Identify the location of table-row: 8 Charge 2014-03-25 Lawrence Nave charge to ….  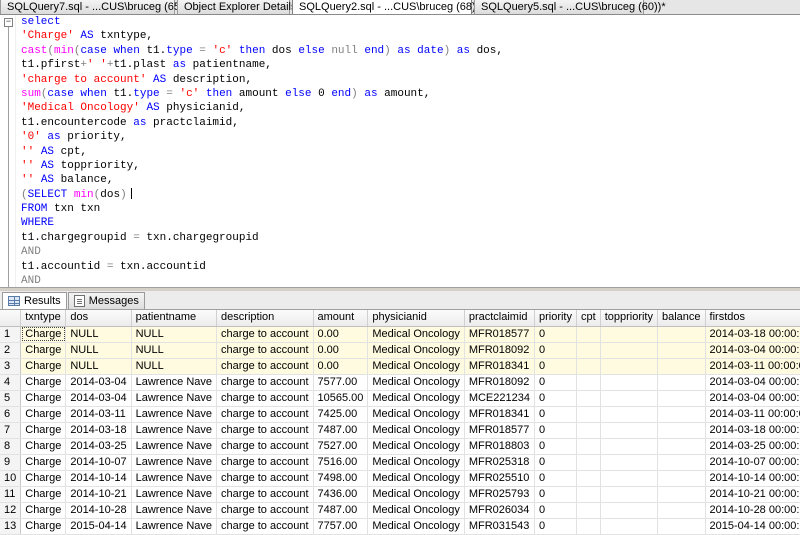
(400, 446).